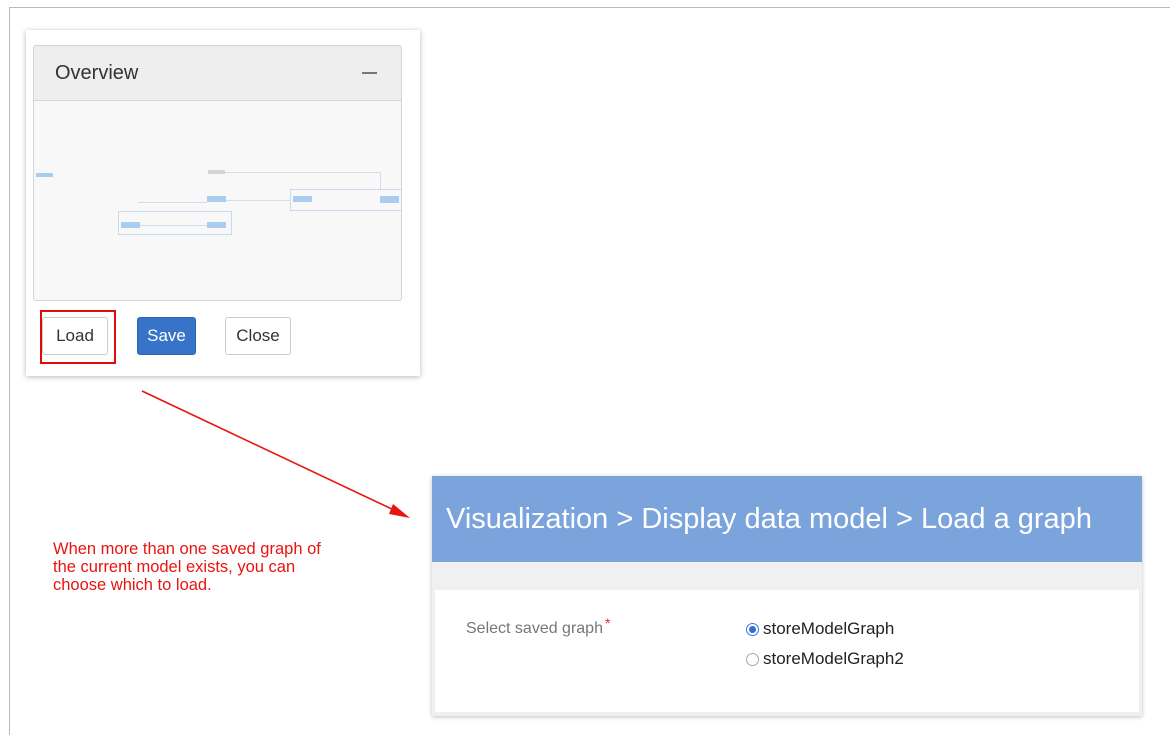 Image resolution: width=1170 pixels, height=735 pixels. I want to click on graph-minimap, so click(217, 200).